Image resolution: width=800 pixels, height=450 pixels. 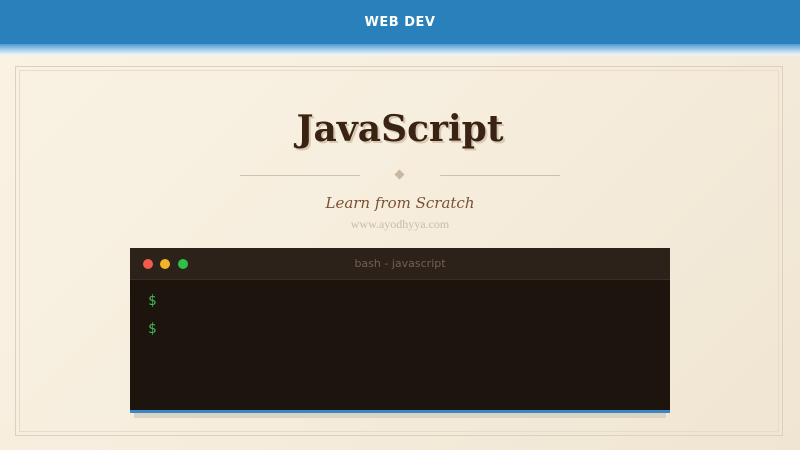 I want to click on terminal-titlebar: bash - javascript, so click(x=400, y=264).